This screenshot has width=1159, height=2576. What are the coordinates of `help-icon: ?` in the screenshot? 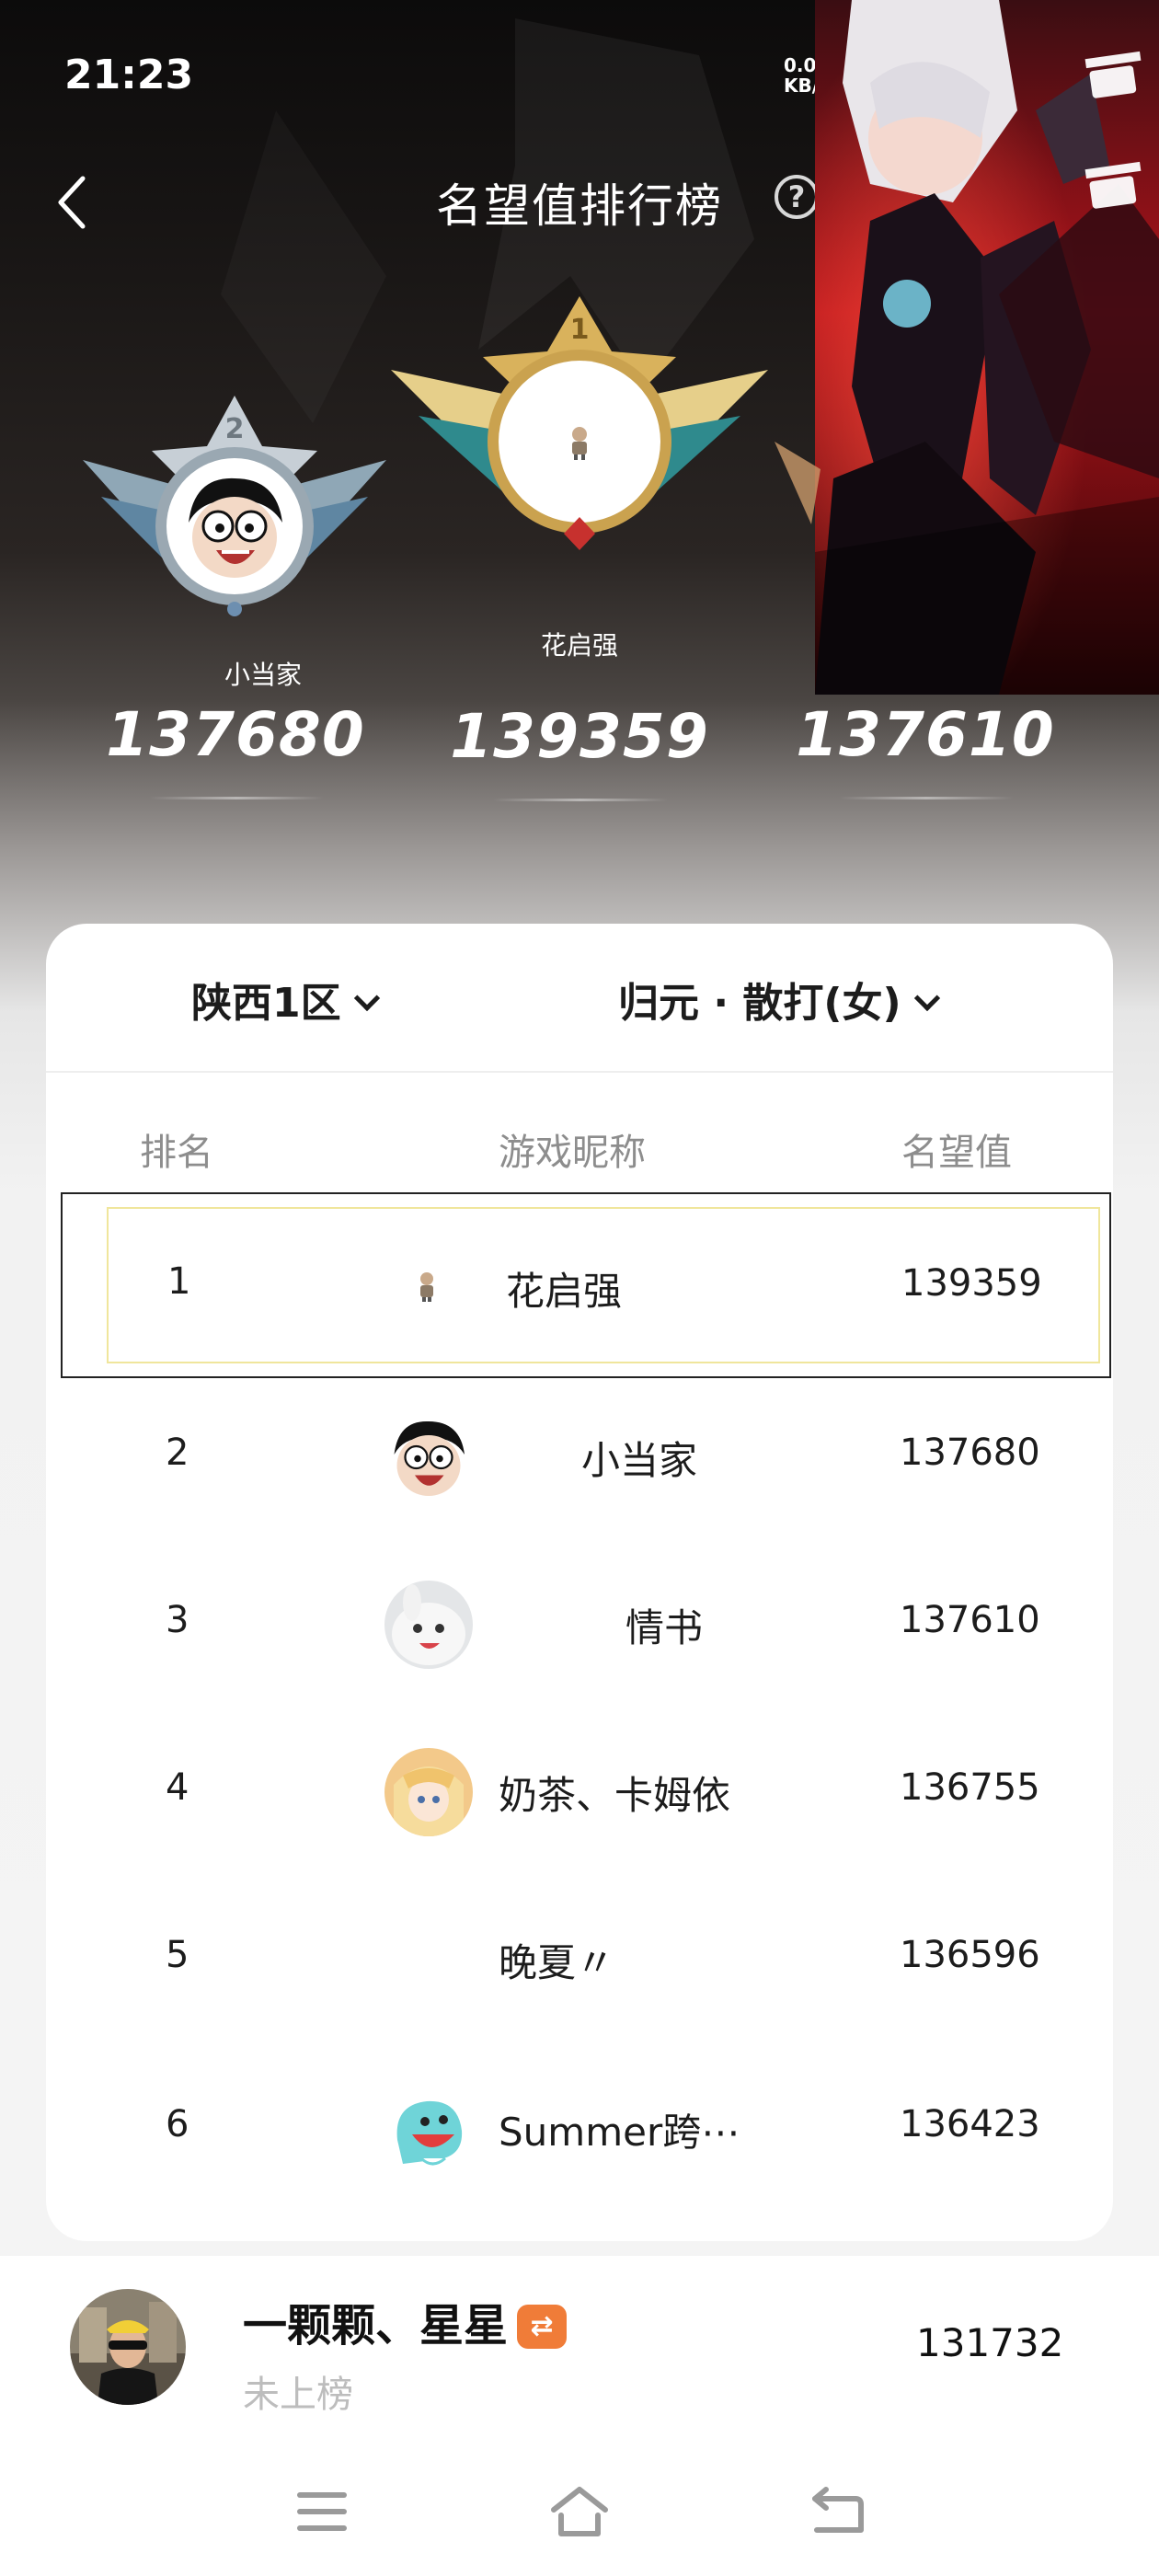 It's located at (797, 197).